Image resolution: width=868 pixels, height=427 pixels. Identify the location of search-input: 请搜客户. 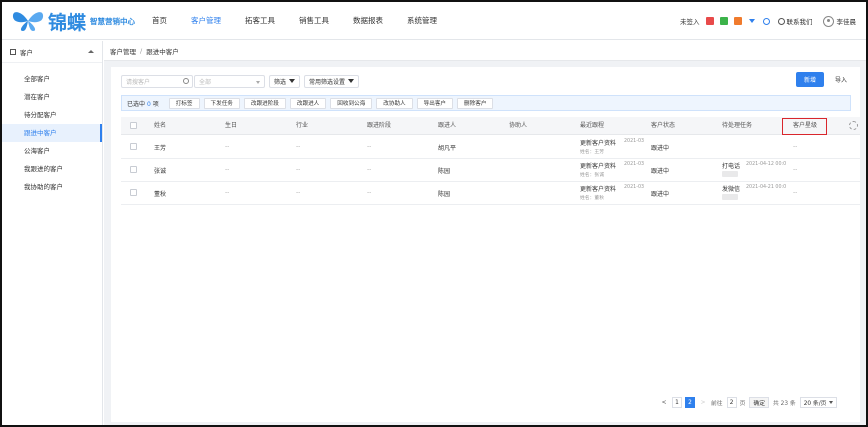
(157, 81).